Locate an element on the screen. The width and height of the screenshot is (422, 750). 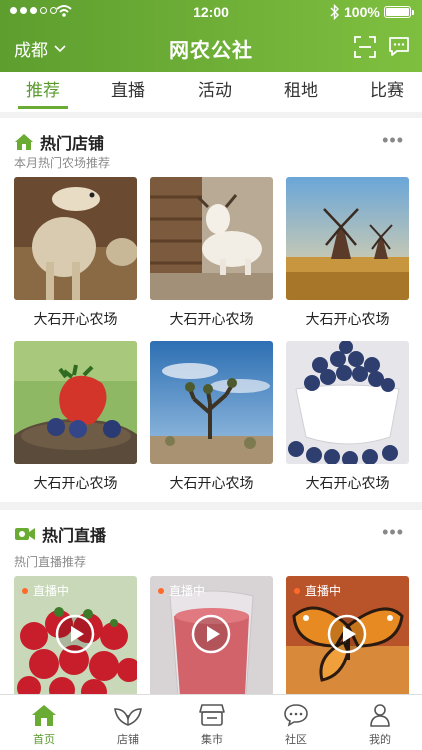
nav-home-label: 首页 is located at coordinates (44, 740).